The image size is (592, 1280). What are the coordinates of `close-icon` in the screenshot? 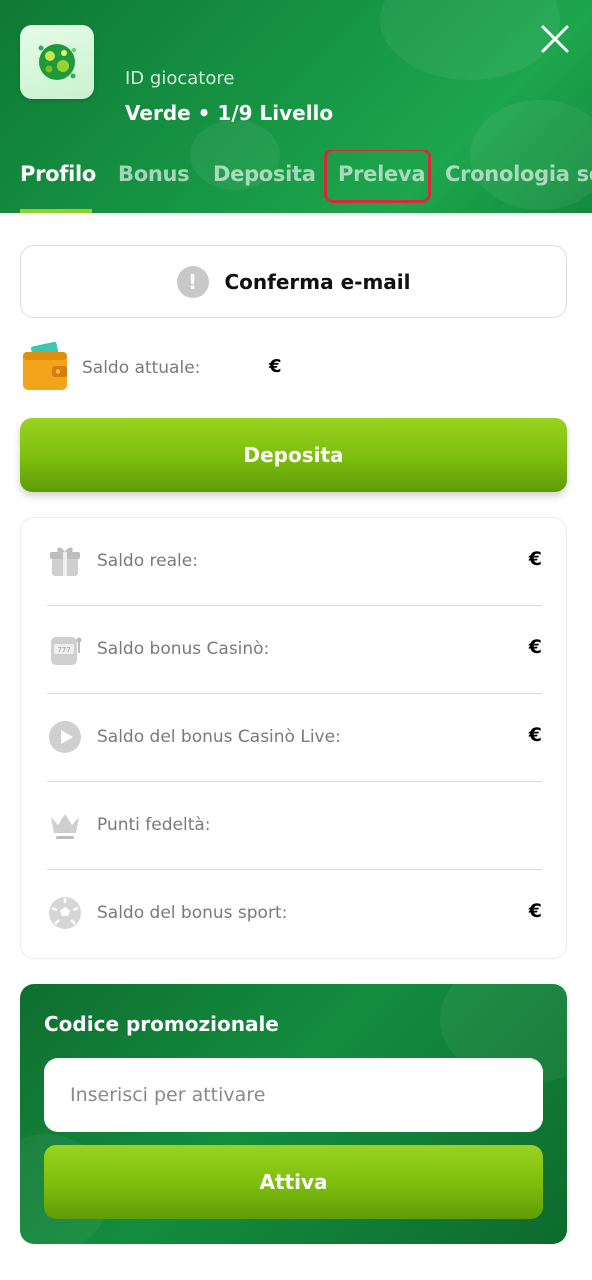 It's located at (555, 39).